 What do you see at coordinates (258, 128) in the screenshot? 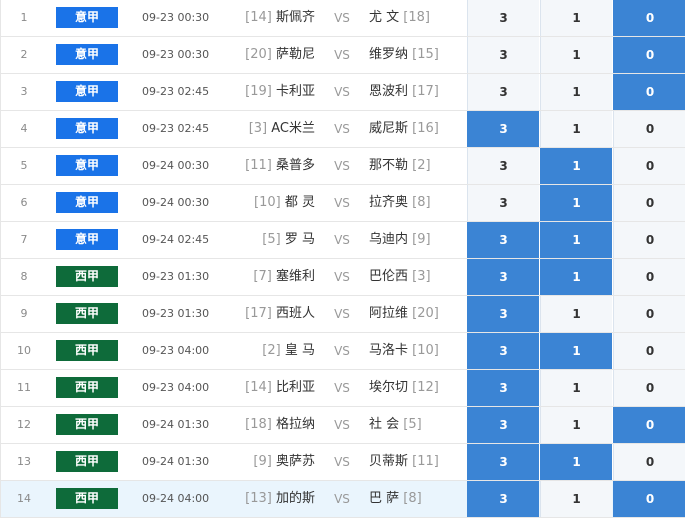
I see `home-rank: [3]` at bounding box center [258, 128].